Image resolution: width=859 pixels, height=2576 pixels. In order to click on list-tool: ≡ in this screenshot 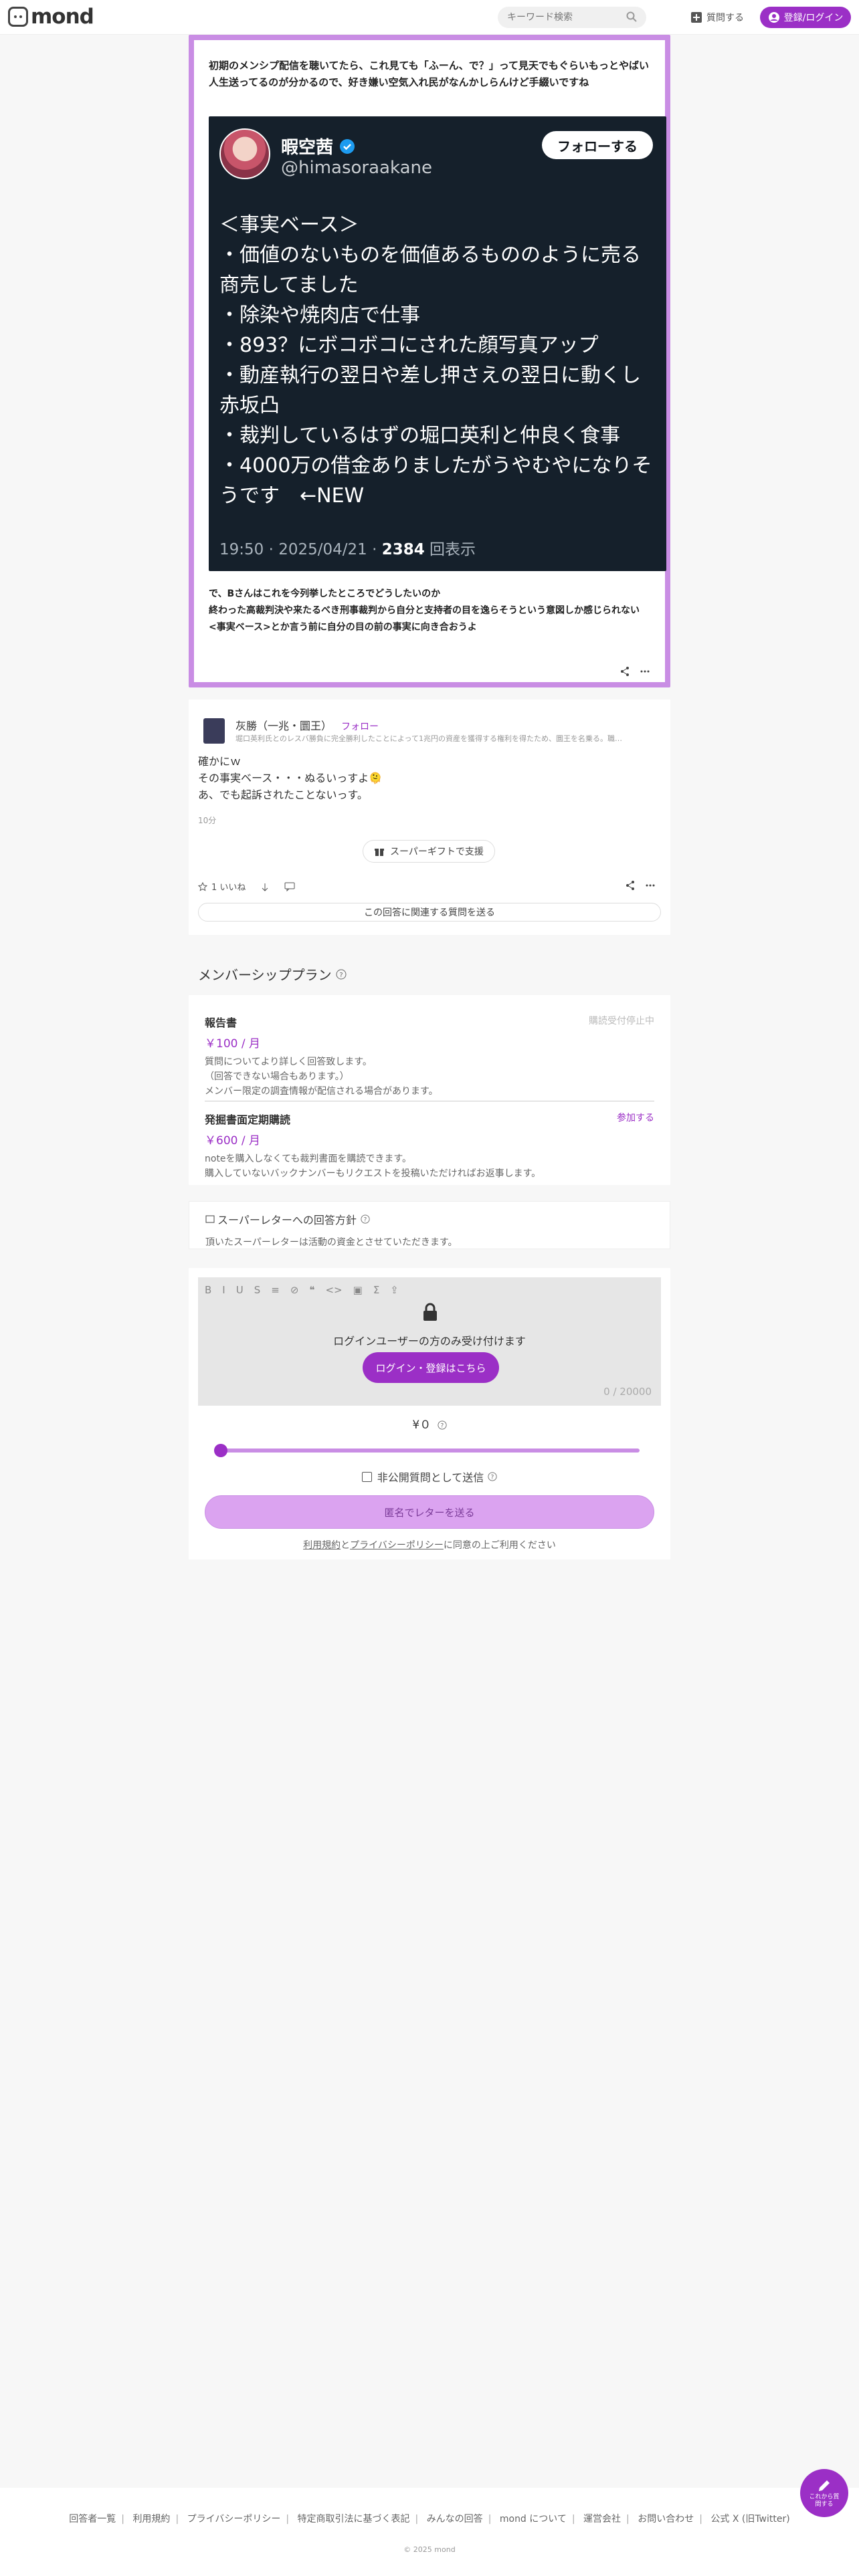, I will do `click(275, 1290)`.